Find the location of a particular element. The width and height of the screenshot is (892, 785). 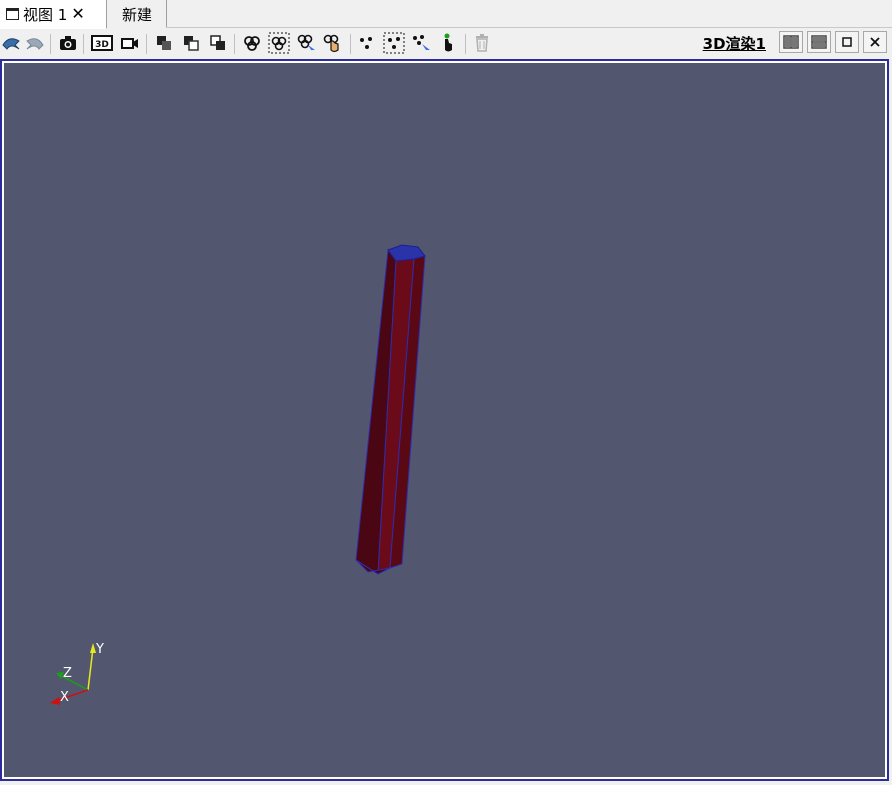

interactive-select-points-button is located at coordinates (448, 43).